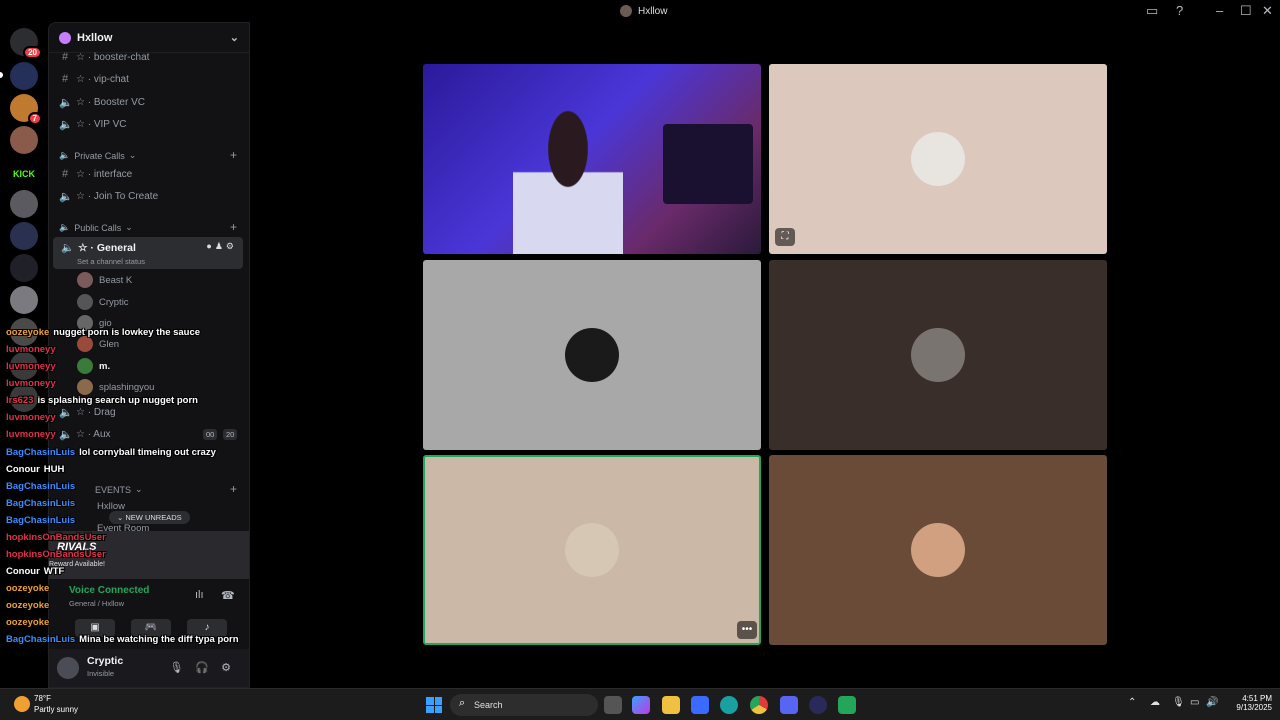 This screenshot has width=1280, height=720. I want to click on kick-server-icon: KICK, so click(24, 174).